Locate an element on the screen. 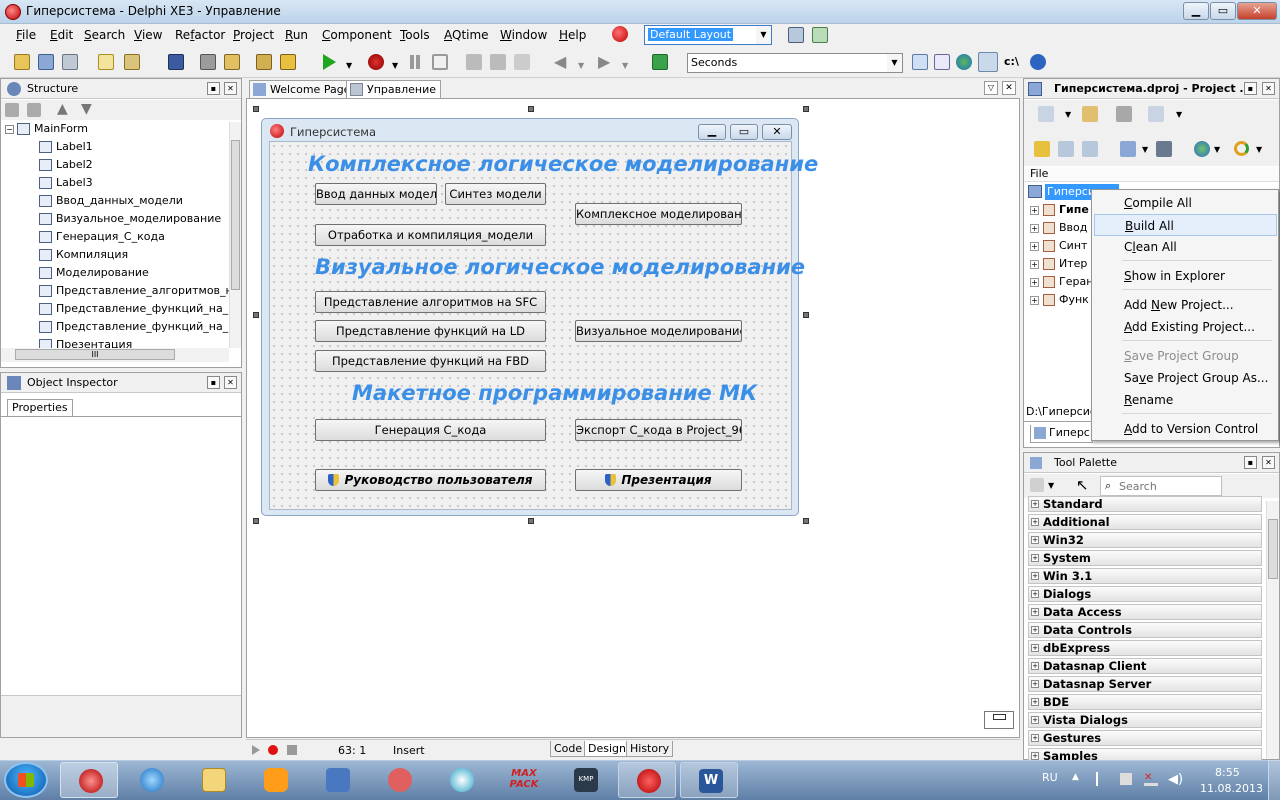 This screenshot has height=800, width=1280. palette-category: + Win32 is located at coordinates (1145, 540).